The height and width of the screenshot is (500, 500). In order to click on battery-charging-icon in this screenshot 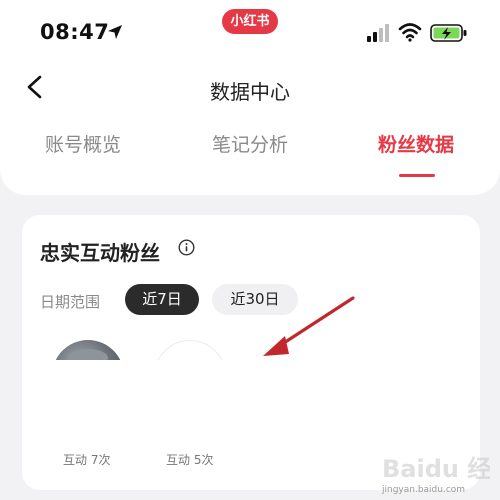, I will do `click(448, 33)`.